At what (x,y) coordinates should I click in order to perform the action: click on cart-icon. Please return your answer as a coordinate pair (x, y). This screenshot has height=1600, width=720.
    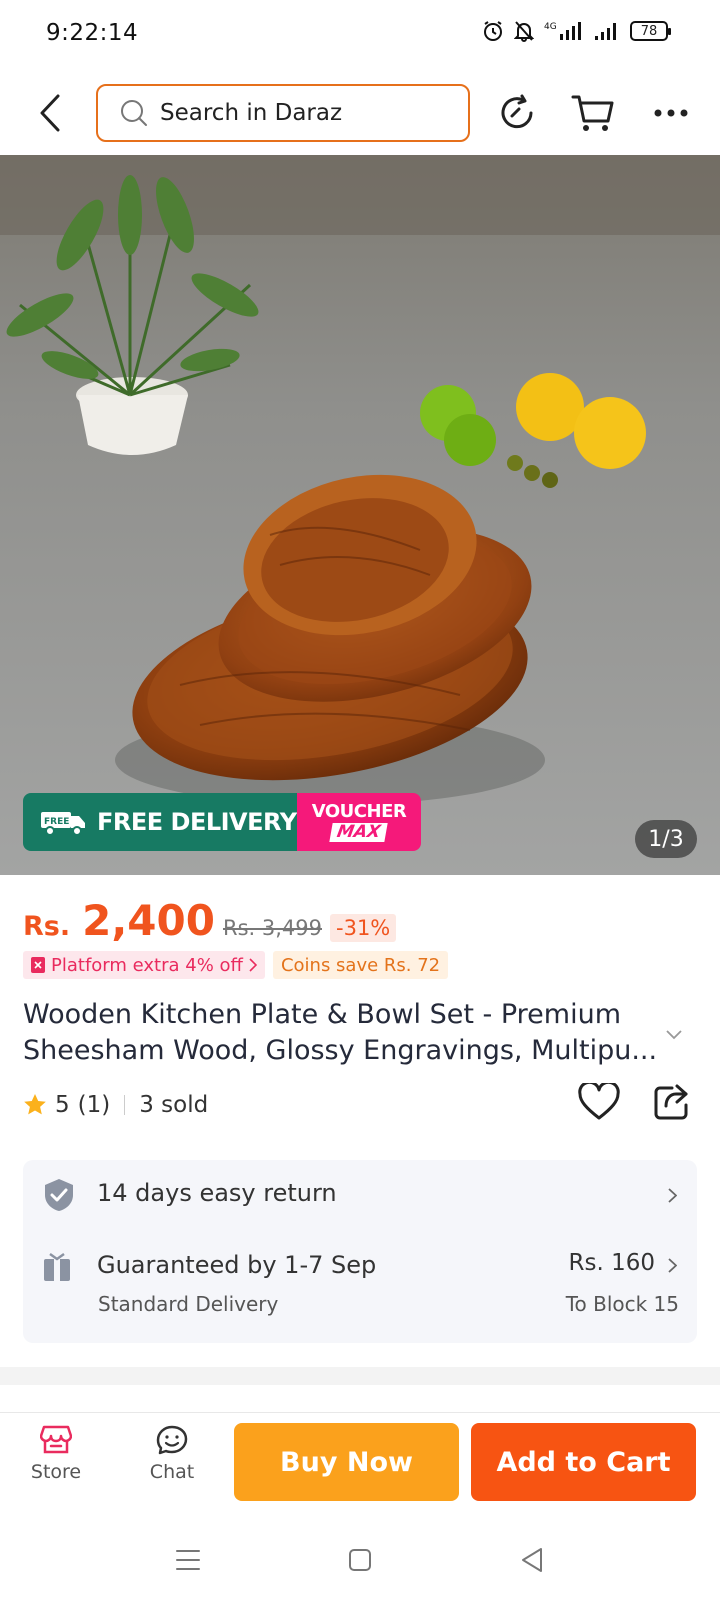
    Looking at the image, I should click on (592, 113).